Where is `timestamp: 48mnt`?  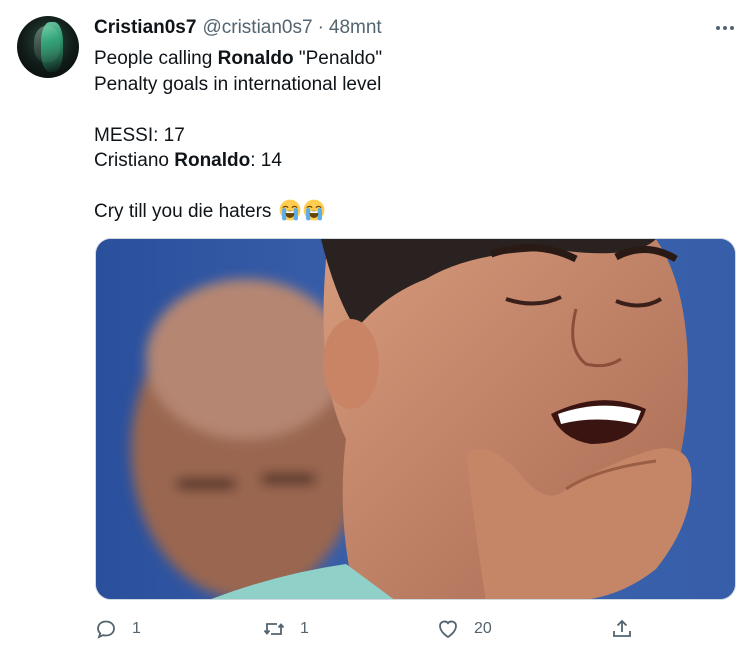
timestamp: 48mnt is located at coordinates (355, 28).